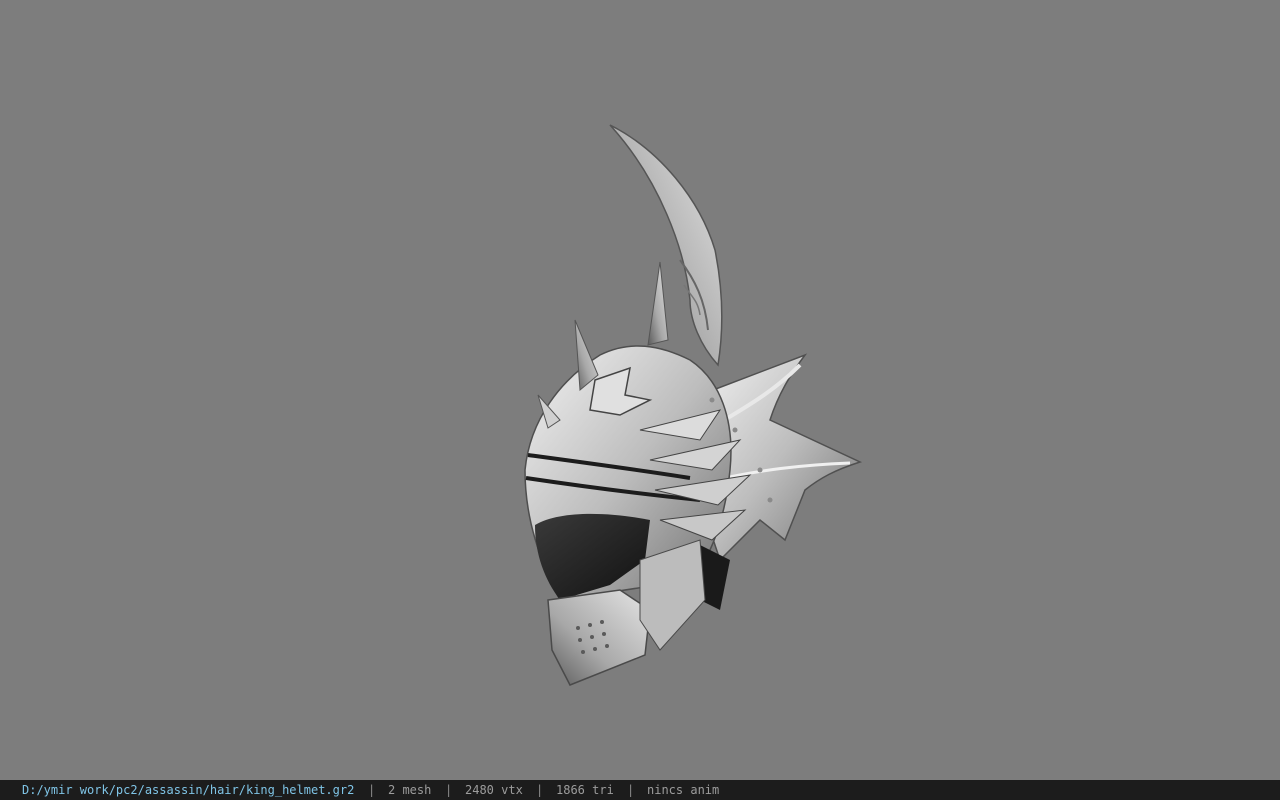  What do you see at coordinates (585, 790) in the screenshot?
I see `triangle-count: 1866 tri` at bounding box center [585, 790].